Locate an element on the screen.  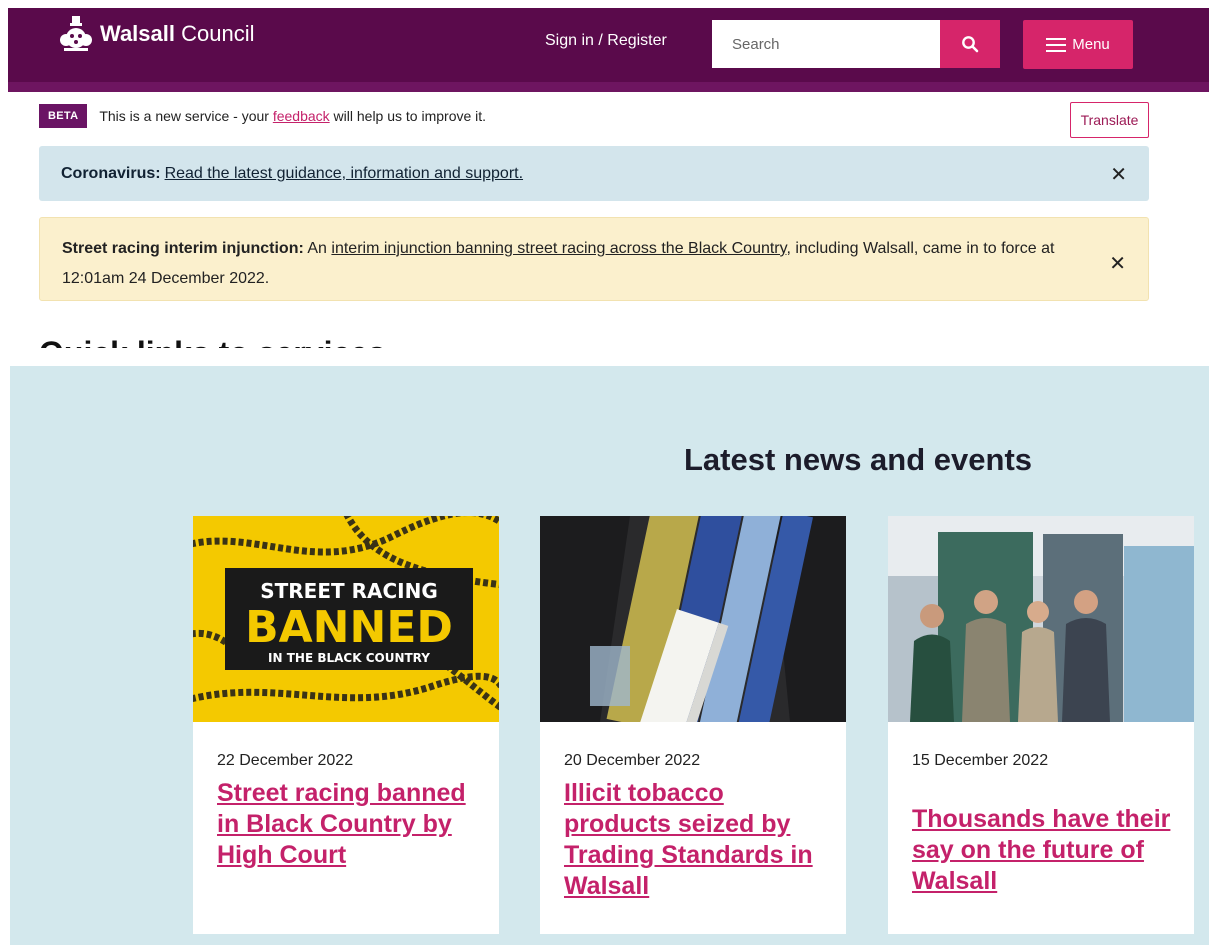
council-logo-link: Walsall Council is located at coordinates (156, 34).